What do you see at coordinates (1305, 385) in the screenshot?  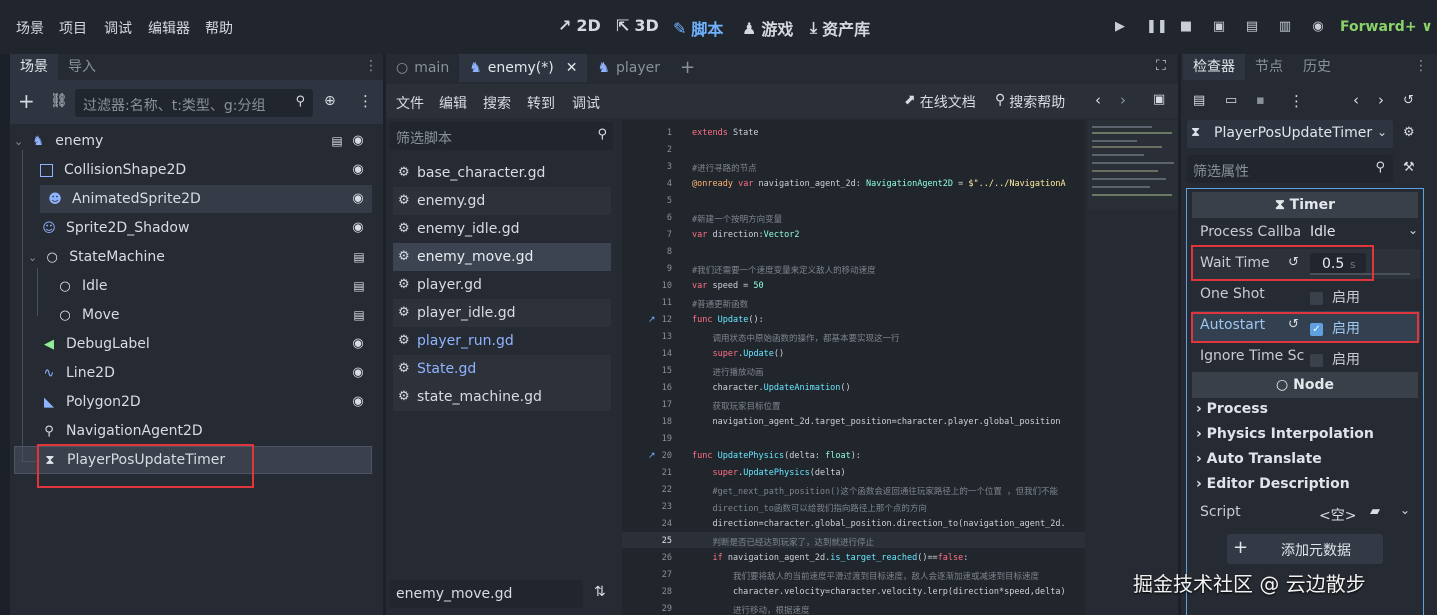 I see `node-section-header: ○ Node` at bounding box center [1305, 385].